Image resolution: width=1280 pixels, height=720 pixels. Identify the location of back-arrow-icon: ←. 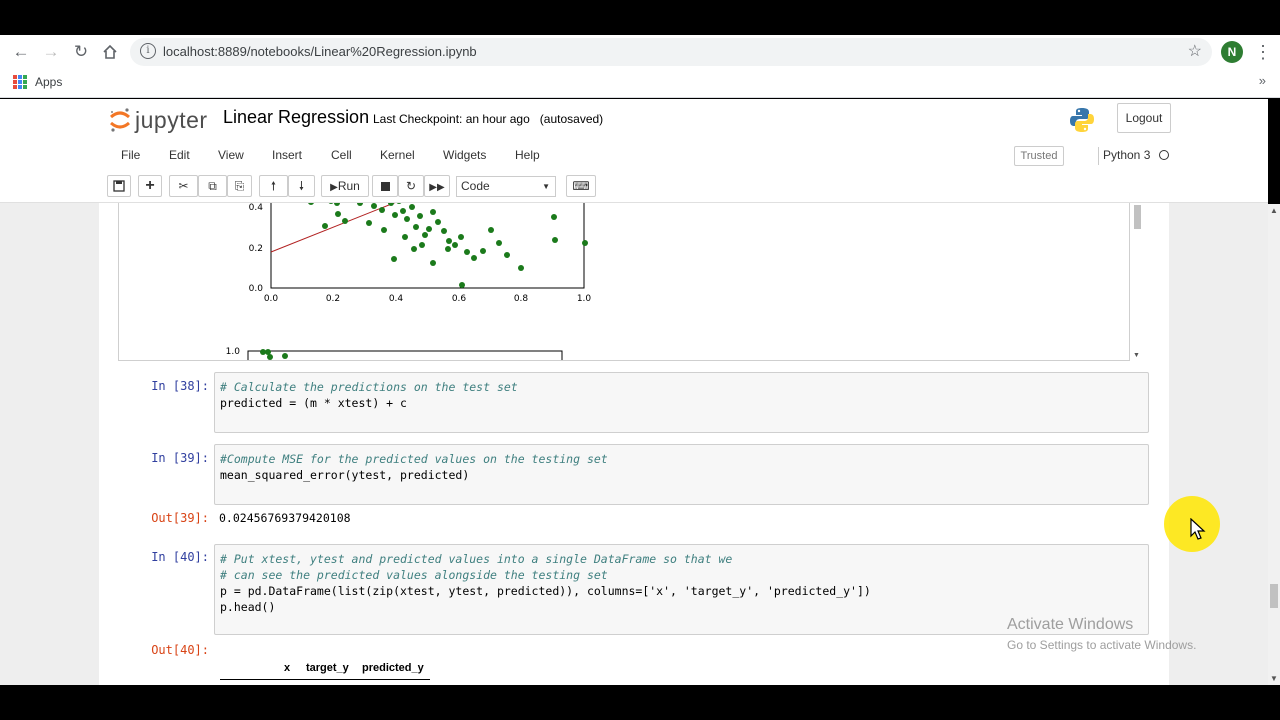
(21, 52).